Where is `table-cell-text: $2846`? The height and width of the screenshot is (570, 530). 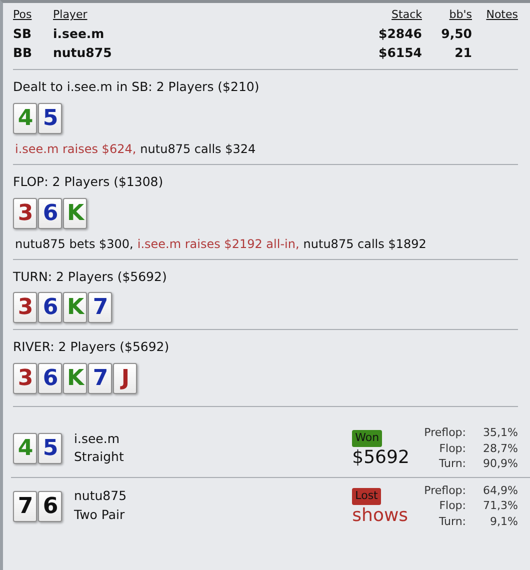 table-cell-text: $2846 is located at coordinates (400, 33).